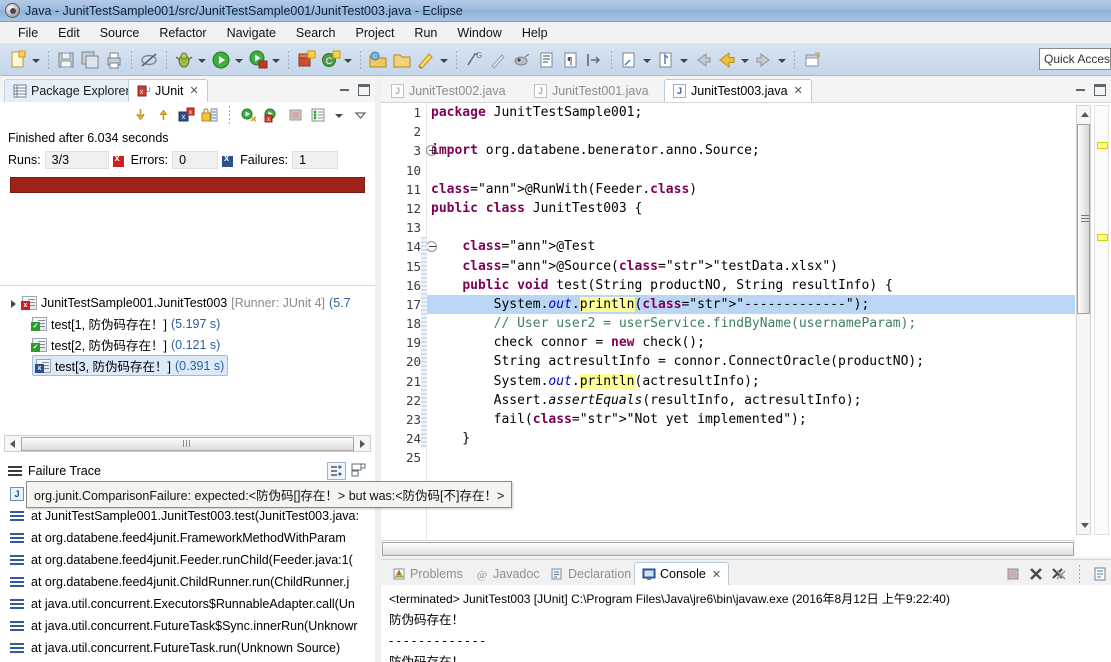  I want to click on code-line: class="ann">@RunWith(Feeder.class), so click(751, 189).